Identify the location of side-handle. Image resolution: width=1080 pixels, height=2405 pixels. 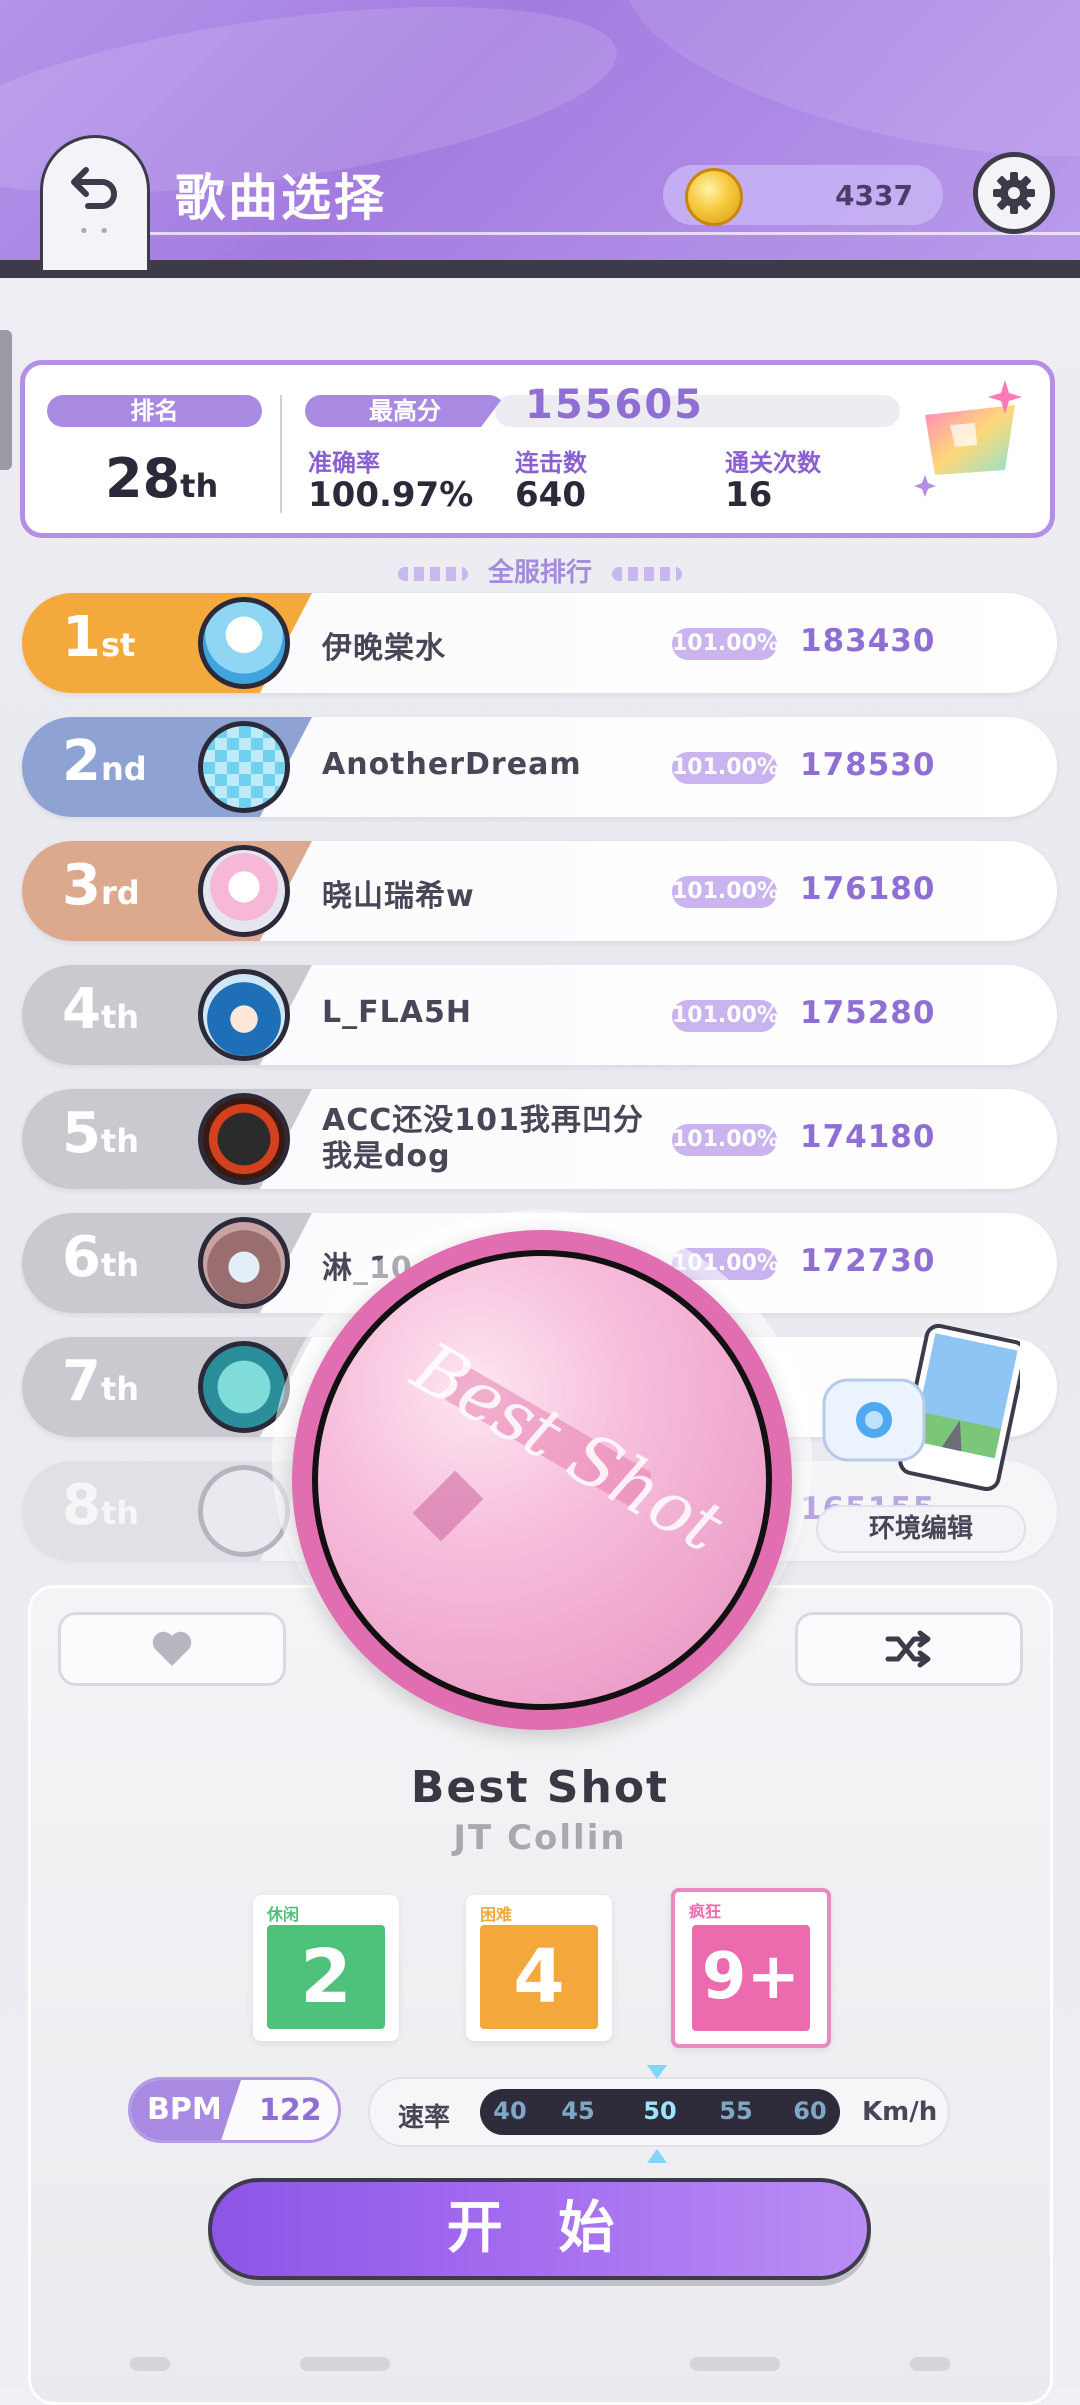
(6, 400).